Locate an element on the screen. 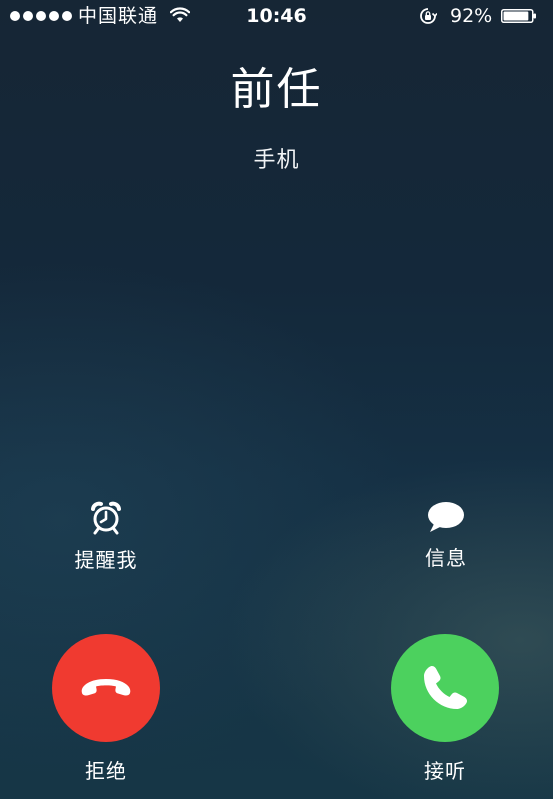 Image resolution: width=553 pixels, height=799 pixels. message-button: 信息 is located at coordinates (446, 536).